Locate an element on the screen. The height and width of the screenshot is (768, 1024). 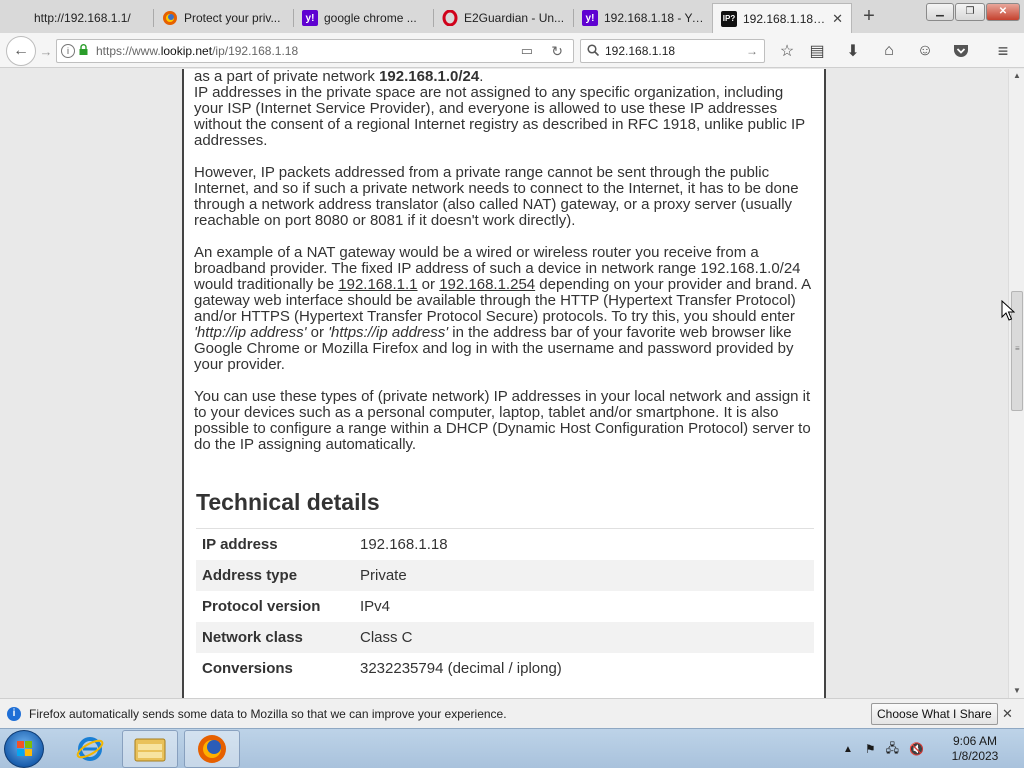
row-key: Conversions is located at coordinates (247, 668).